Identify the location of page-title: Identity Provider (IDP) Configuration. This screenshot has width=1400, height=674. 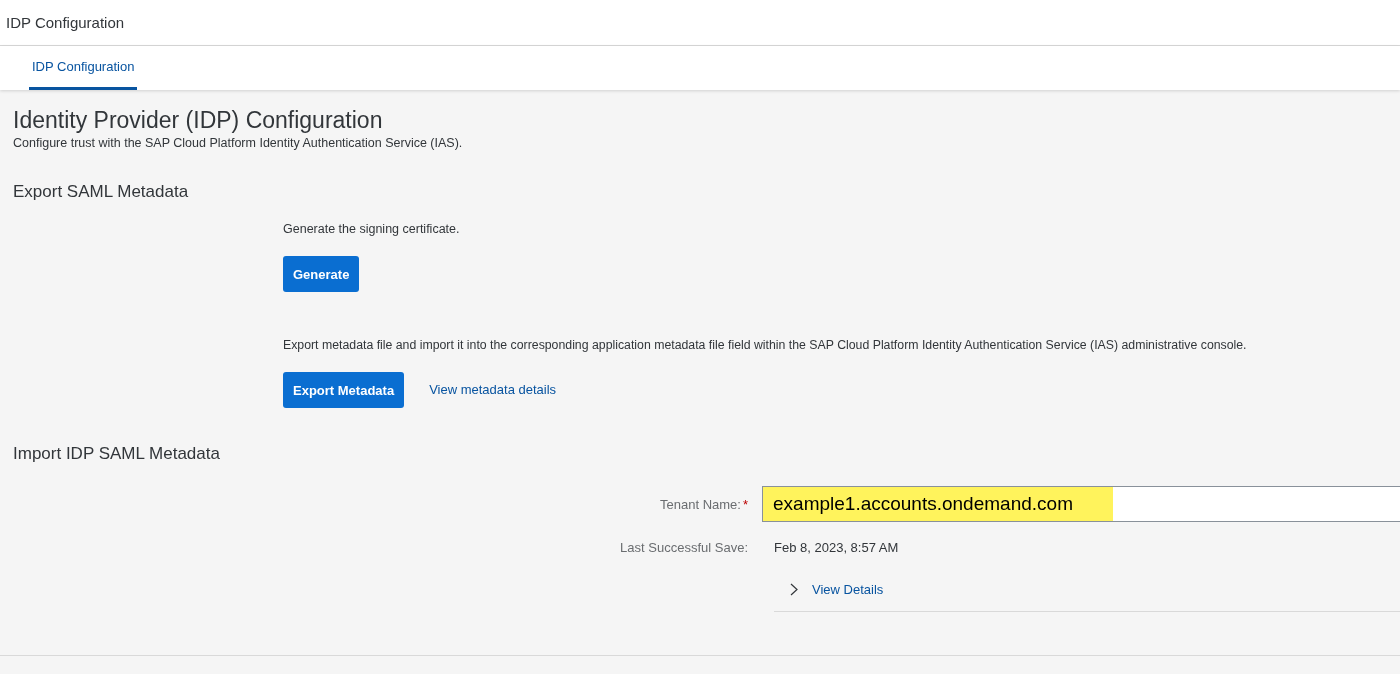
(198, 120).